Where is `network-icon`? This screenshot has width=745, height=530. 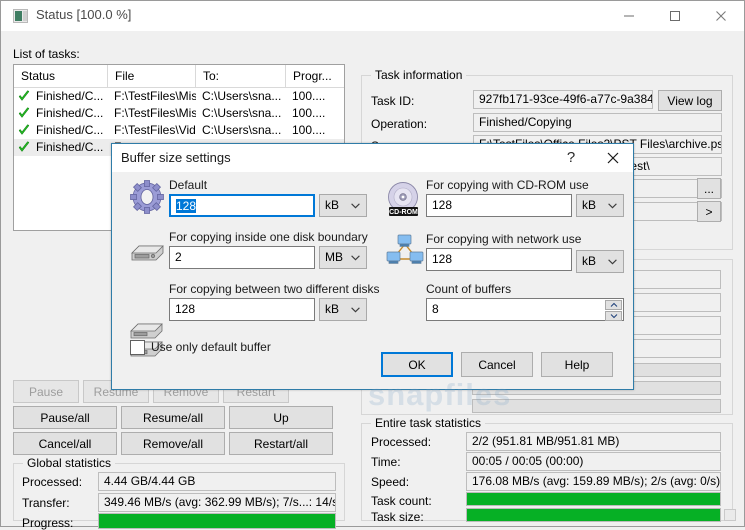
network-icon is located at coordinates (405, 249).